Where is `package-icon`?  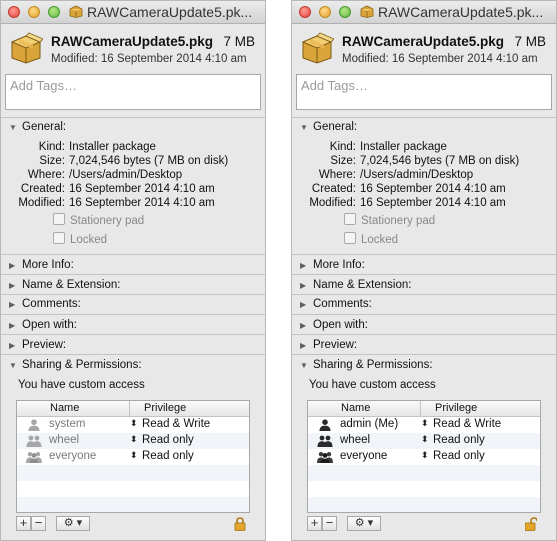
package-icon is located at coordinates (26, 48).